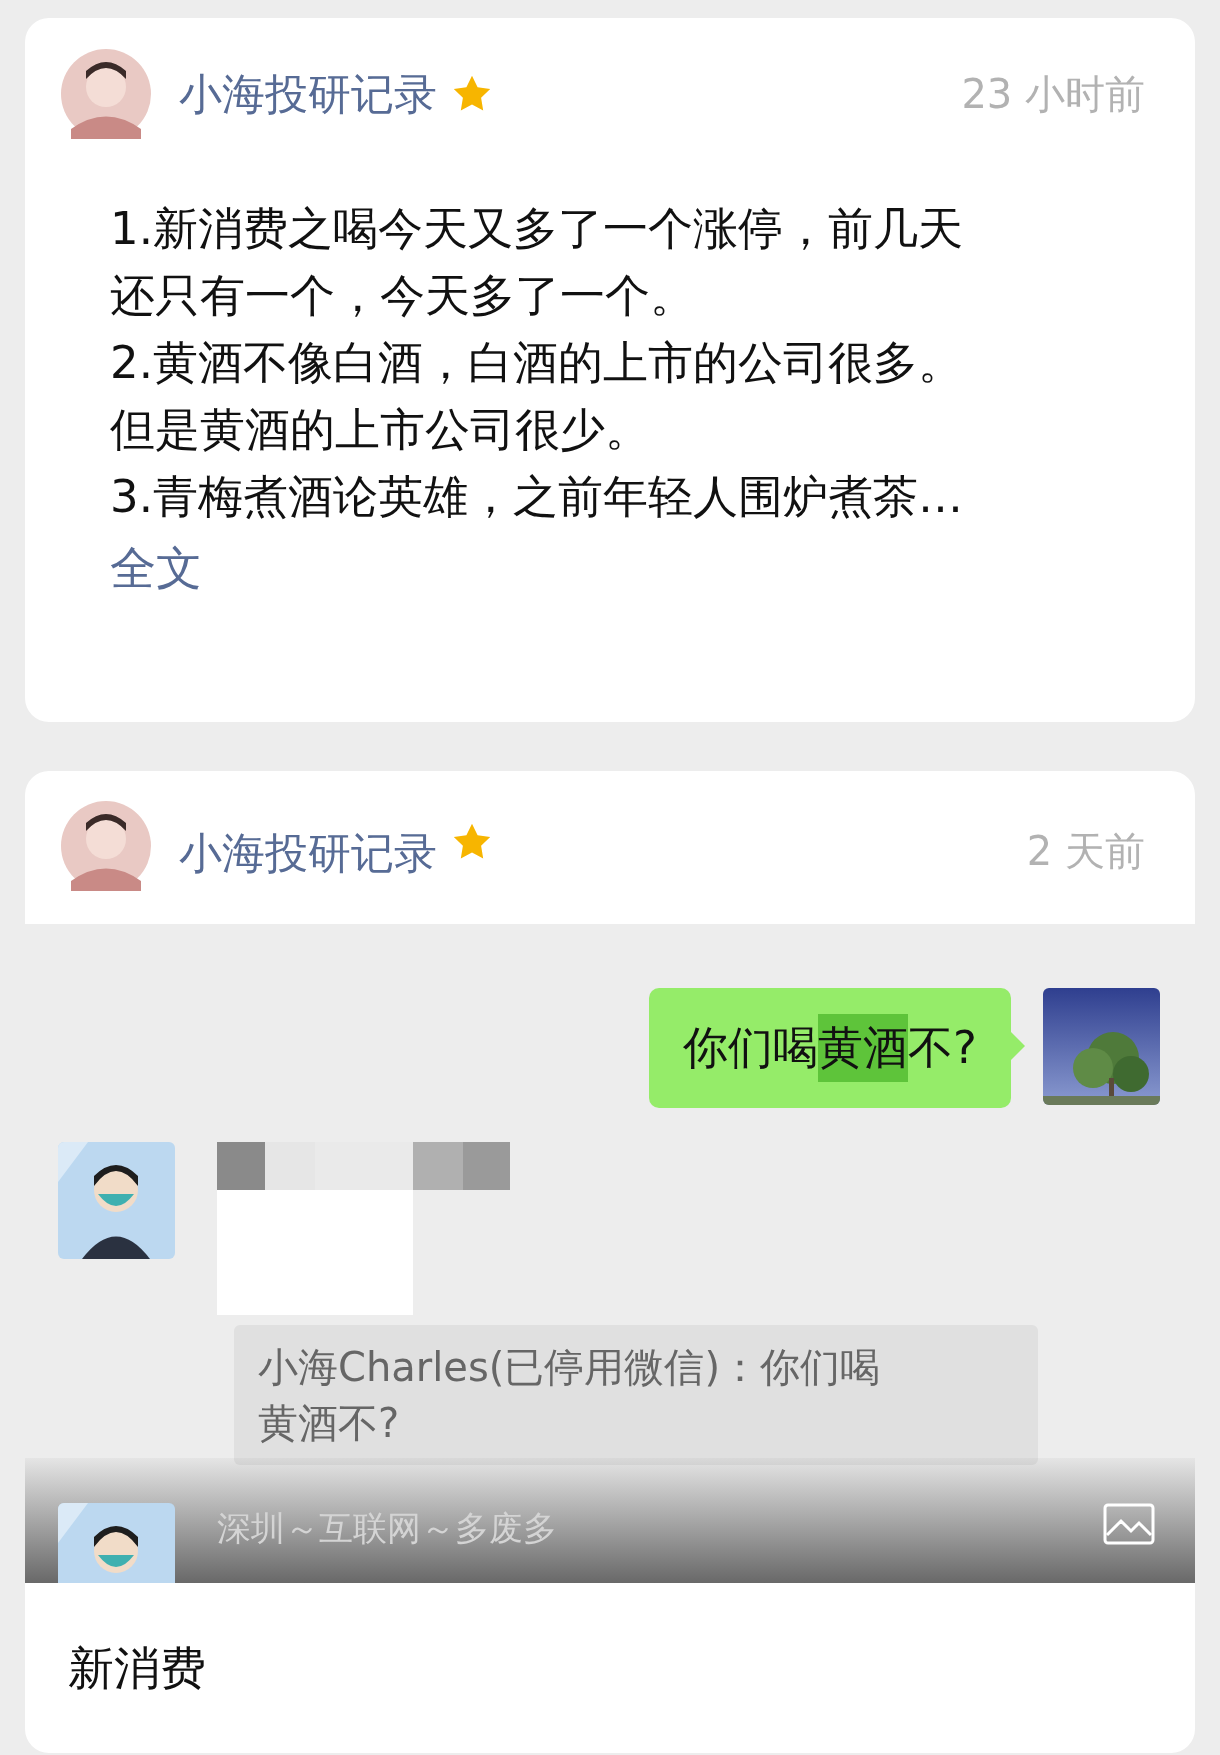 Image resolution: width=1220 pixels, height=1755 pixels. Describe the element at coordinates (537, 363) in the screenshot. I see `post-text: 2.黄酒不像白酒，白酒的上市的公司很多。` at that location.